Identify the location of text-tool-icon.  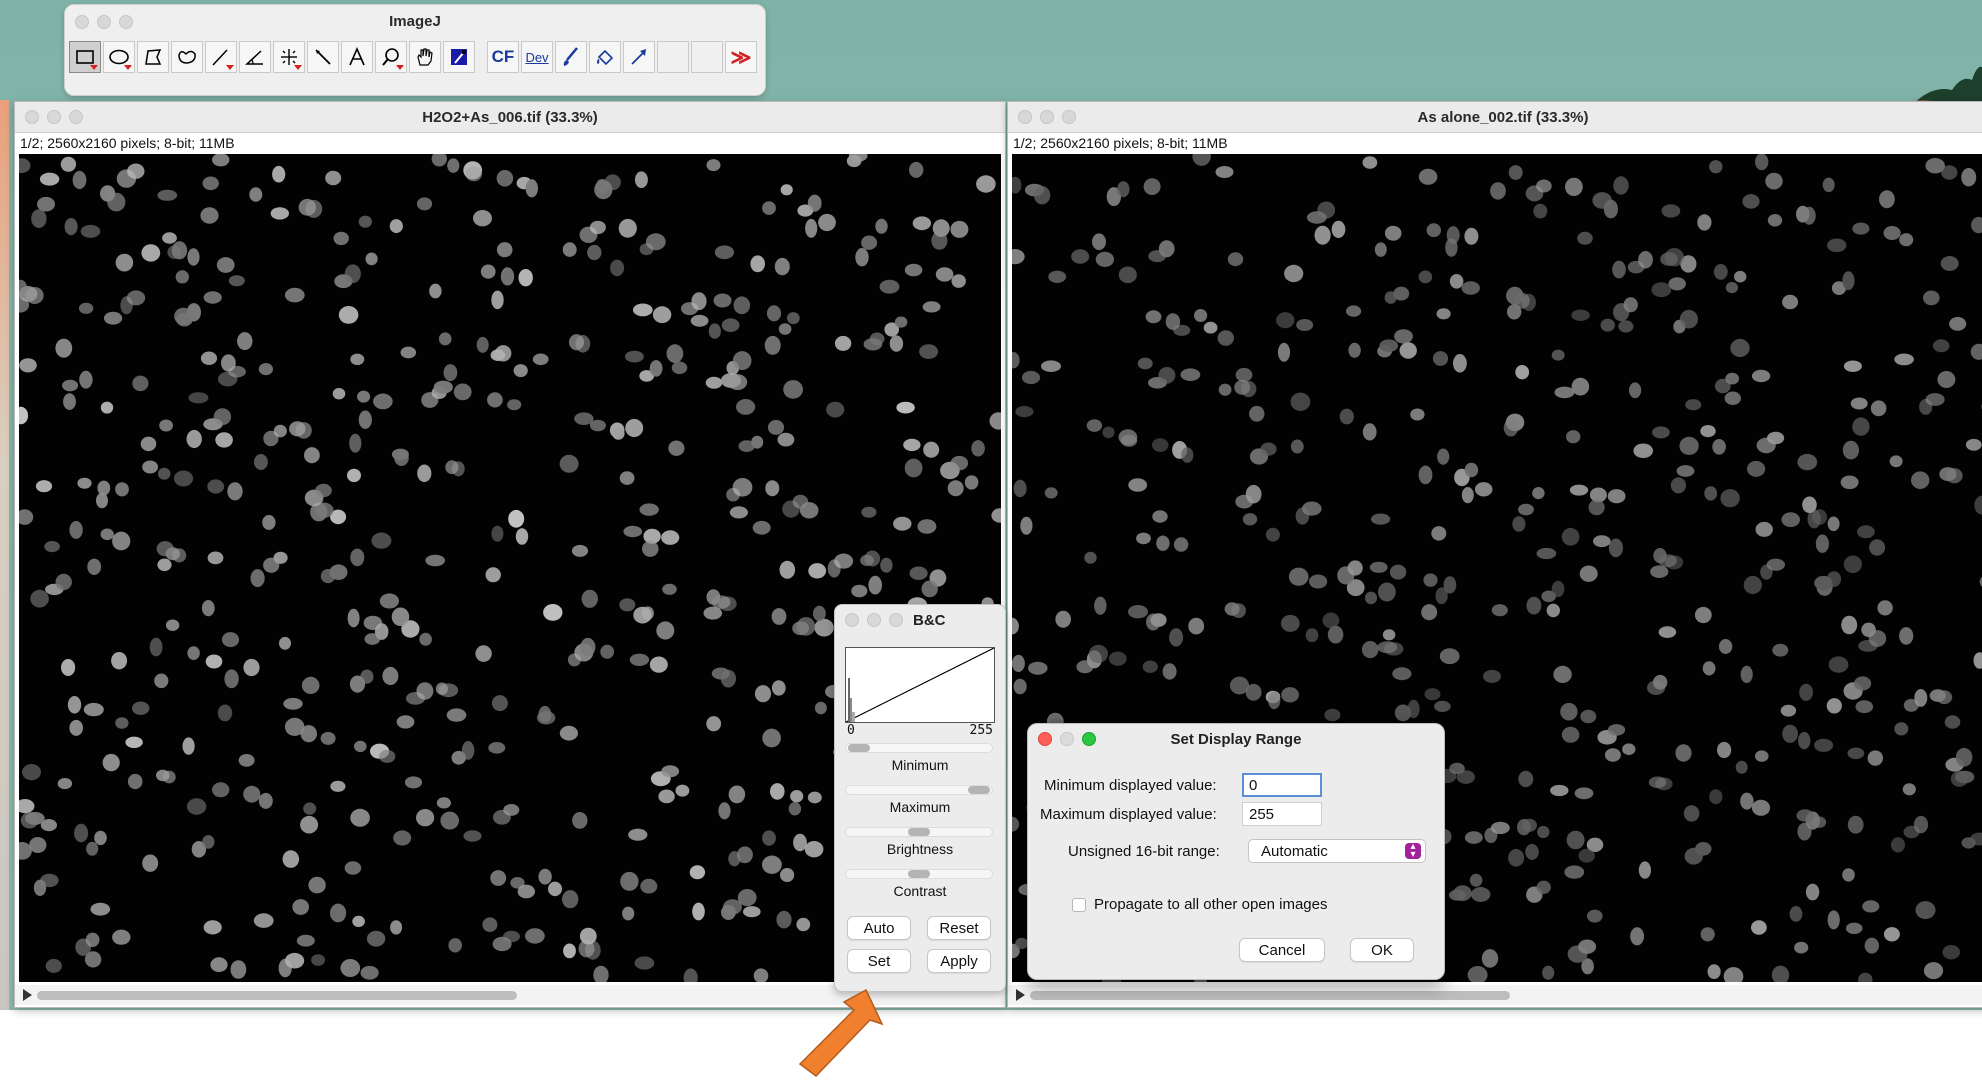
(357, 57).